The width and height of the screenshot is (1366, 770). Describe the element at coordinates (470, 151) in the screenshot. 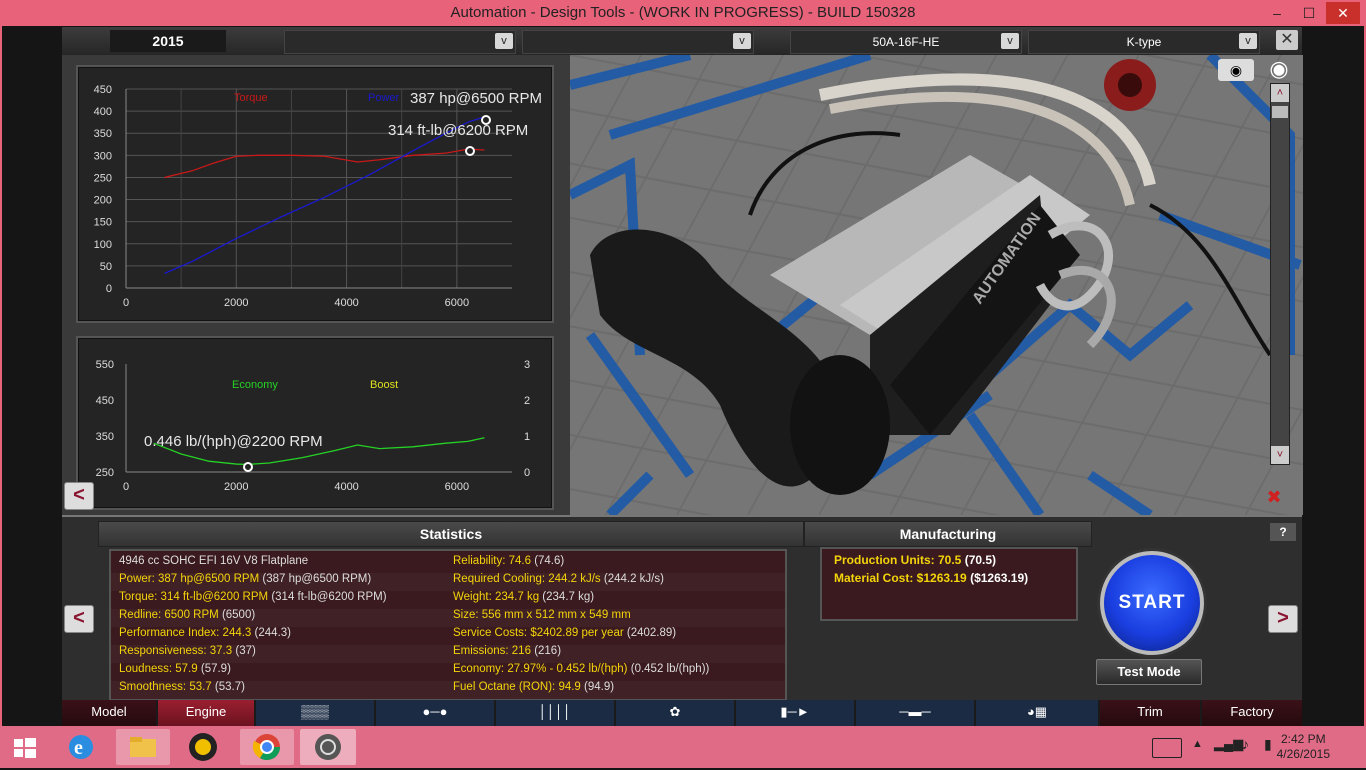

I see `torque-peak-marker` at that location.